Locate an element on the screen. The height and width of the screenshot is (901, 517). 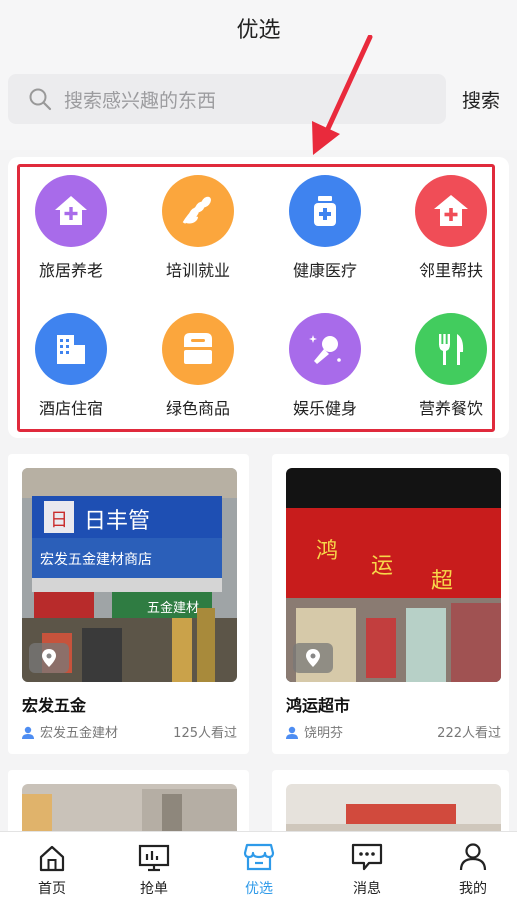
svg-text: 鸿 is located at coordinates (327, 551).